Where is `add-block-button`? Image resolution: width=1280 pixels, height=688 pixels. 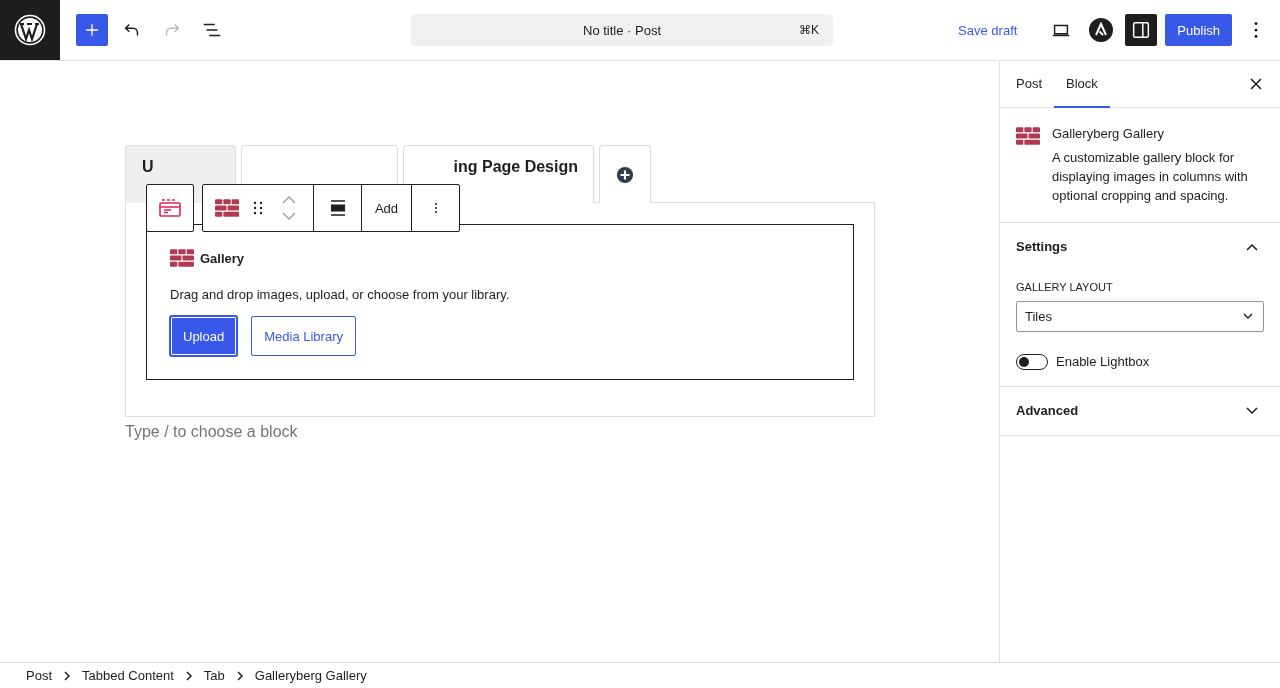 add-block-button is located at coordinates (92, 30).